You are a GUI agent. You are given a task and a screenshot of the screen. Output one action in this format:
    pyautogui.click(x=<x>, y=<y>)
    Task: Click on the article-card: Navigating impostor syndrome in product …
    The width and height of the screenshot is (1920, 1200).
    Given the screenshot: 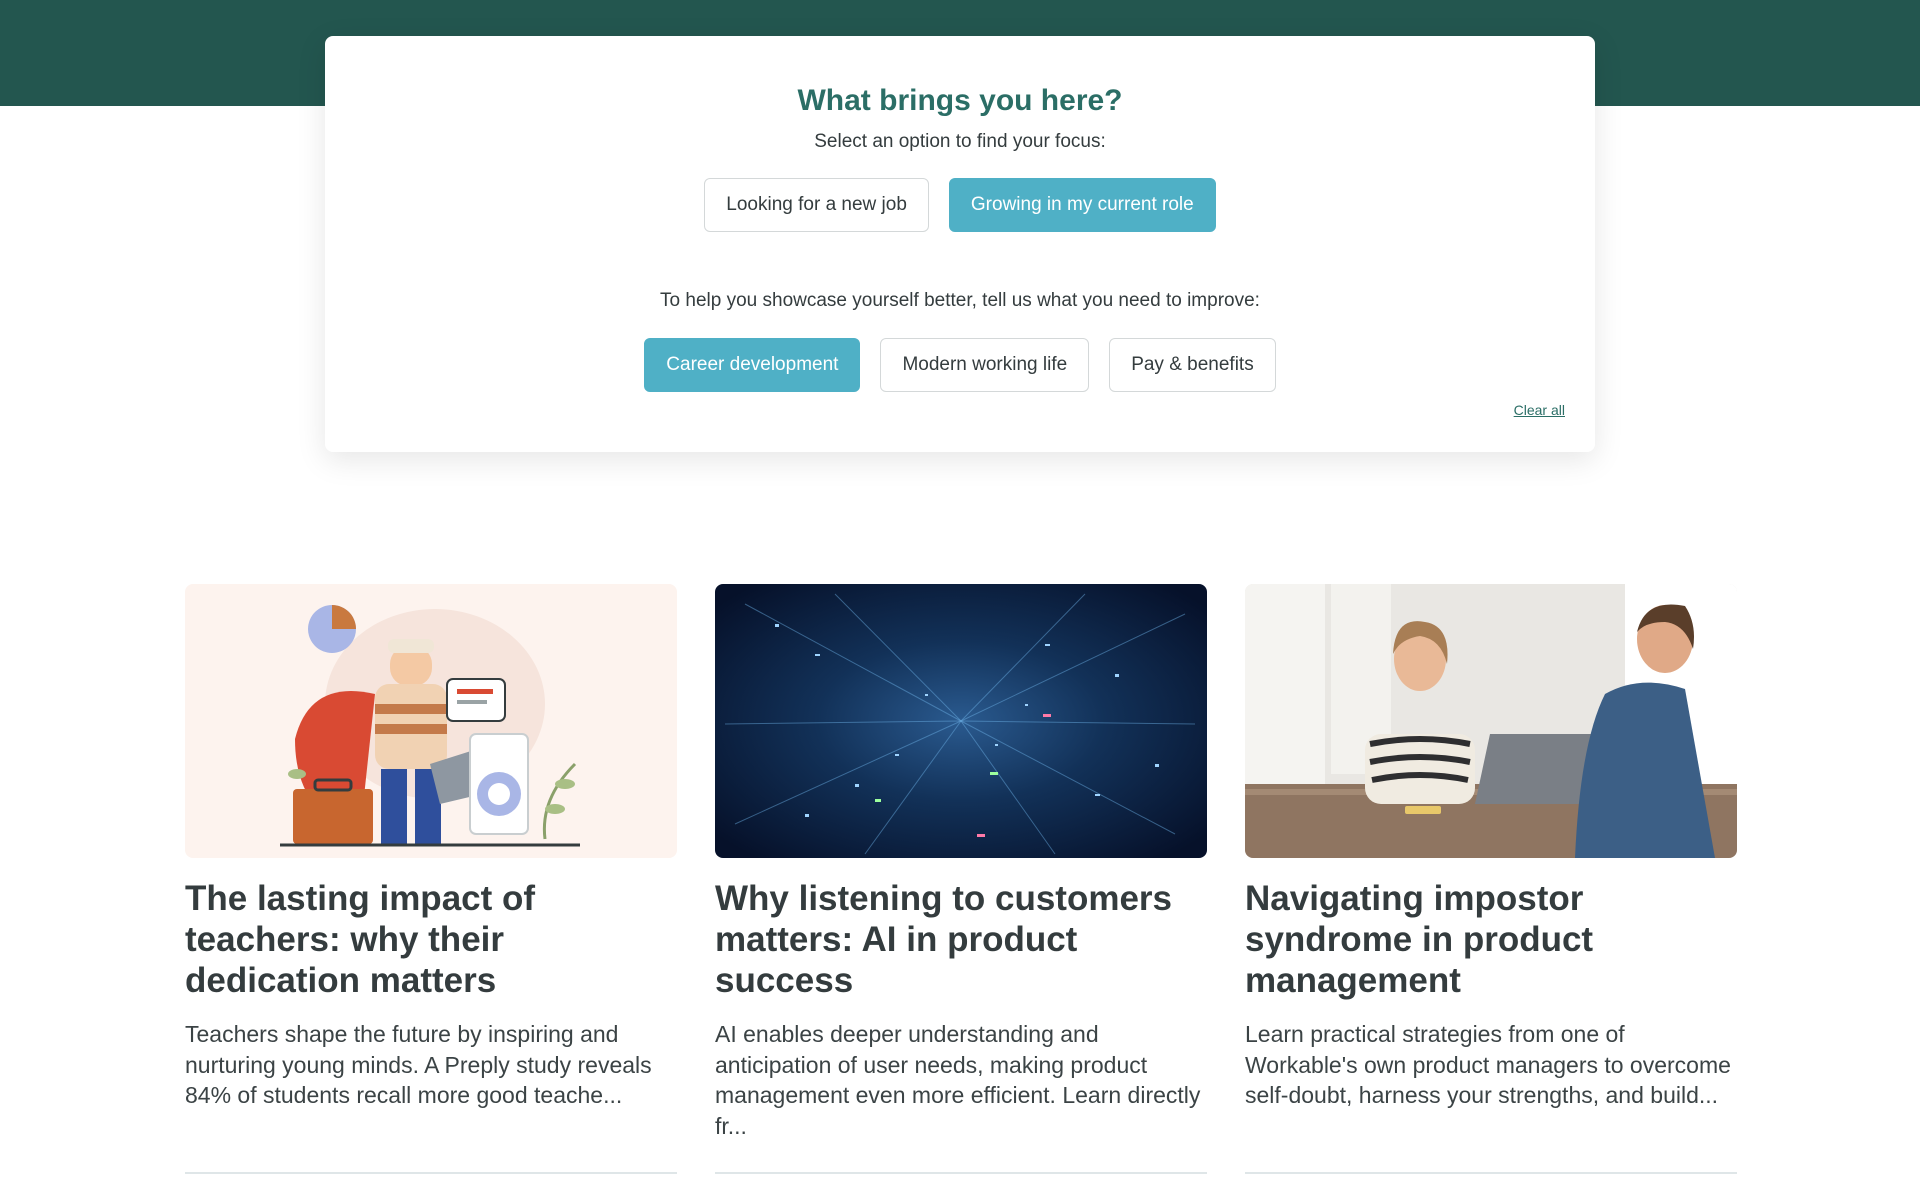 What is the action you would take?
    pyautogui.click(x=1491, y=862)
    